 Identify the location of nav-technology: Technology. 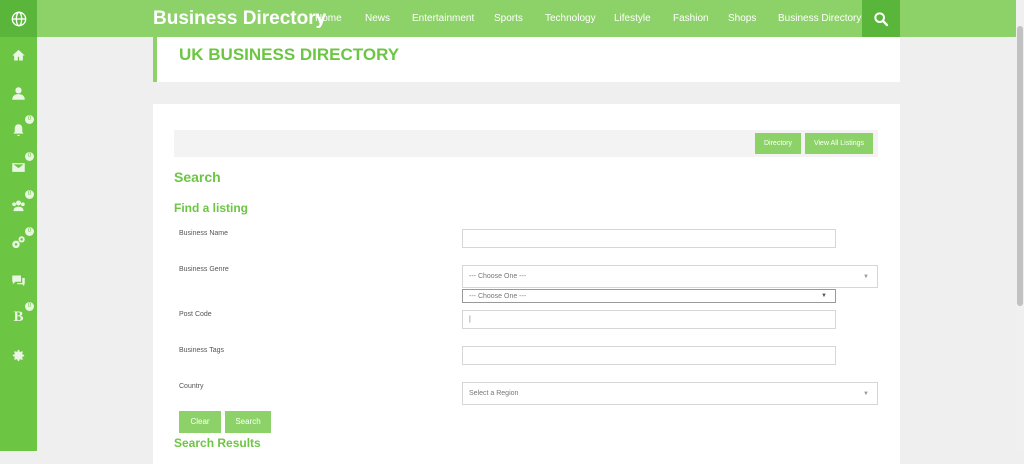
(570, 18).